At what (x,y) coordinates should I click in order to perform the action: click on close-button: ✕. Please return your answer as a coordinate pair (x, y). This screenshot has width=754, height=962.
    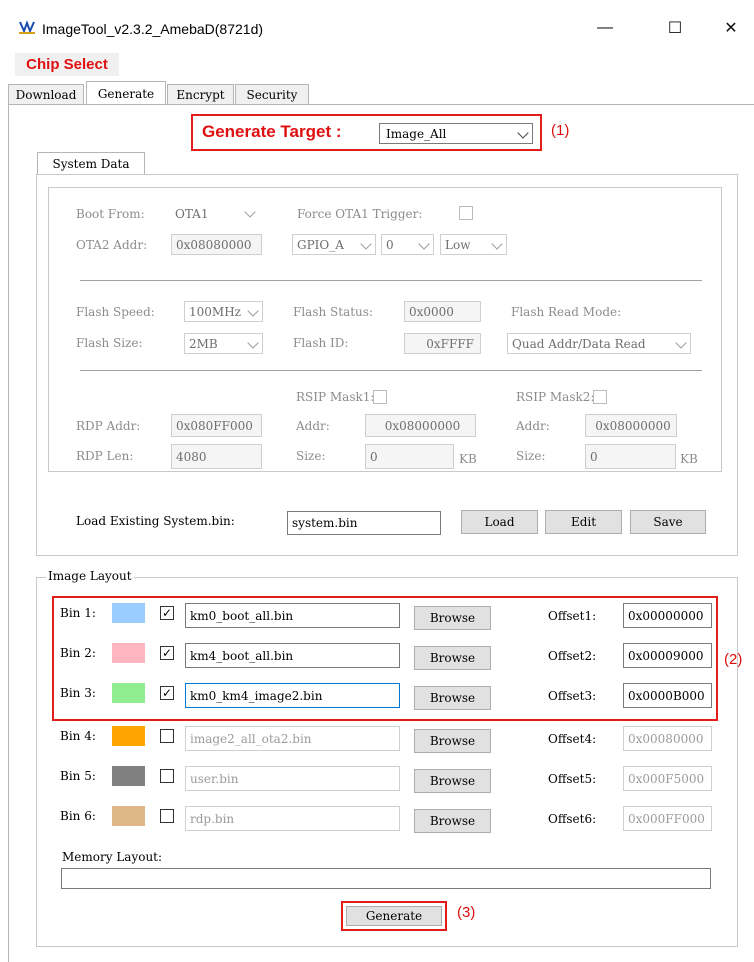
    Looking at the image, I should click on (731, 28).